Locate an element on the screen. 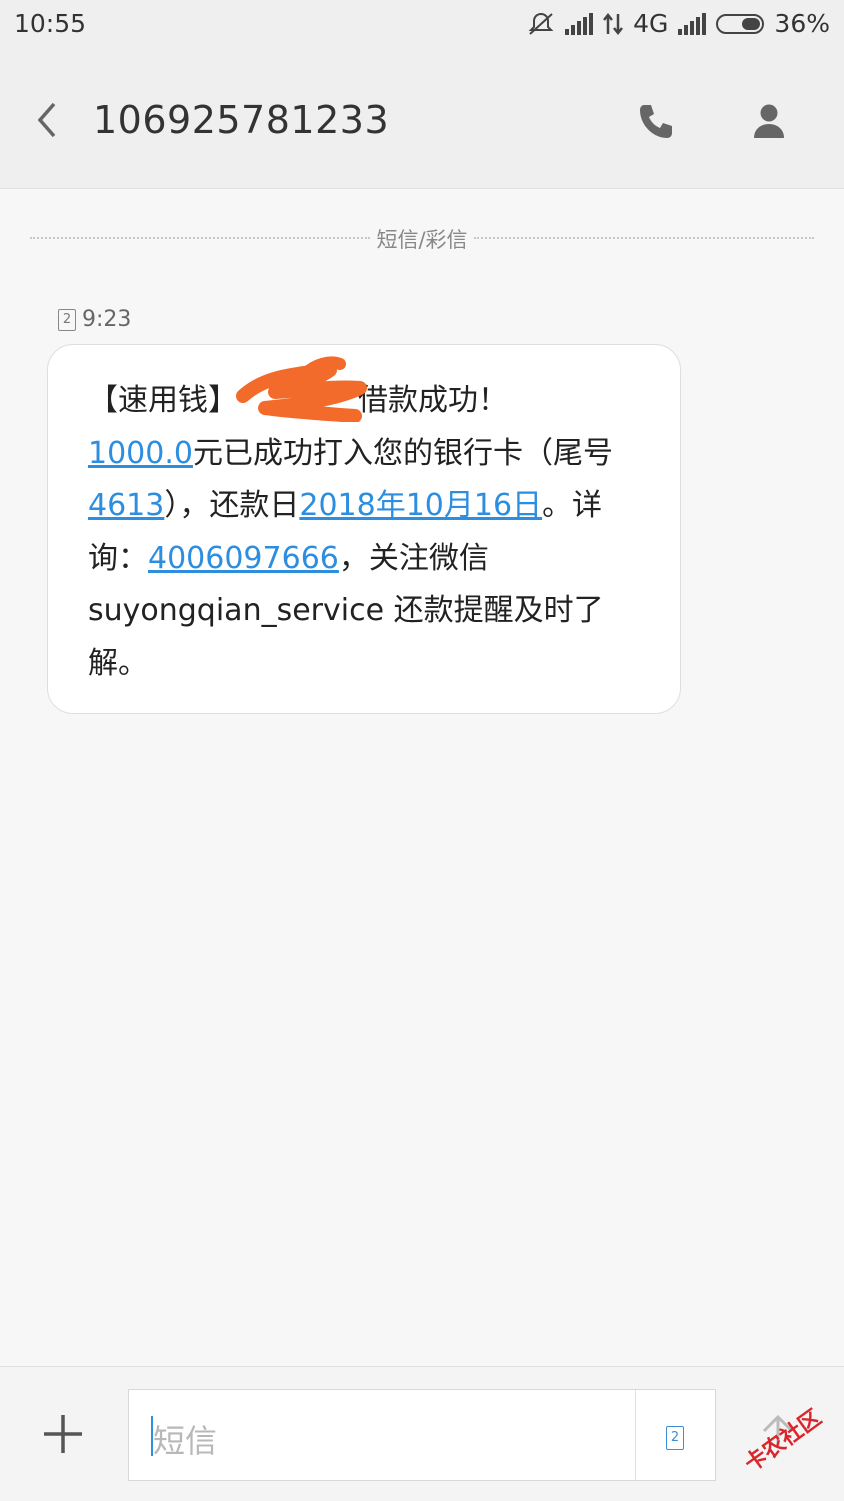  battery-icon is located at coordinates (740, 23).